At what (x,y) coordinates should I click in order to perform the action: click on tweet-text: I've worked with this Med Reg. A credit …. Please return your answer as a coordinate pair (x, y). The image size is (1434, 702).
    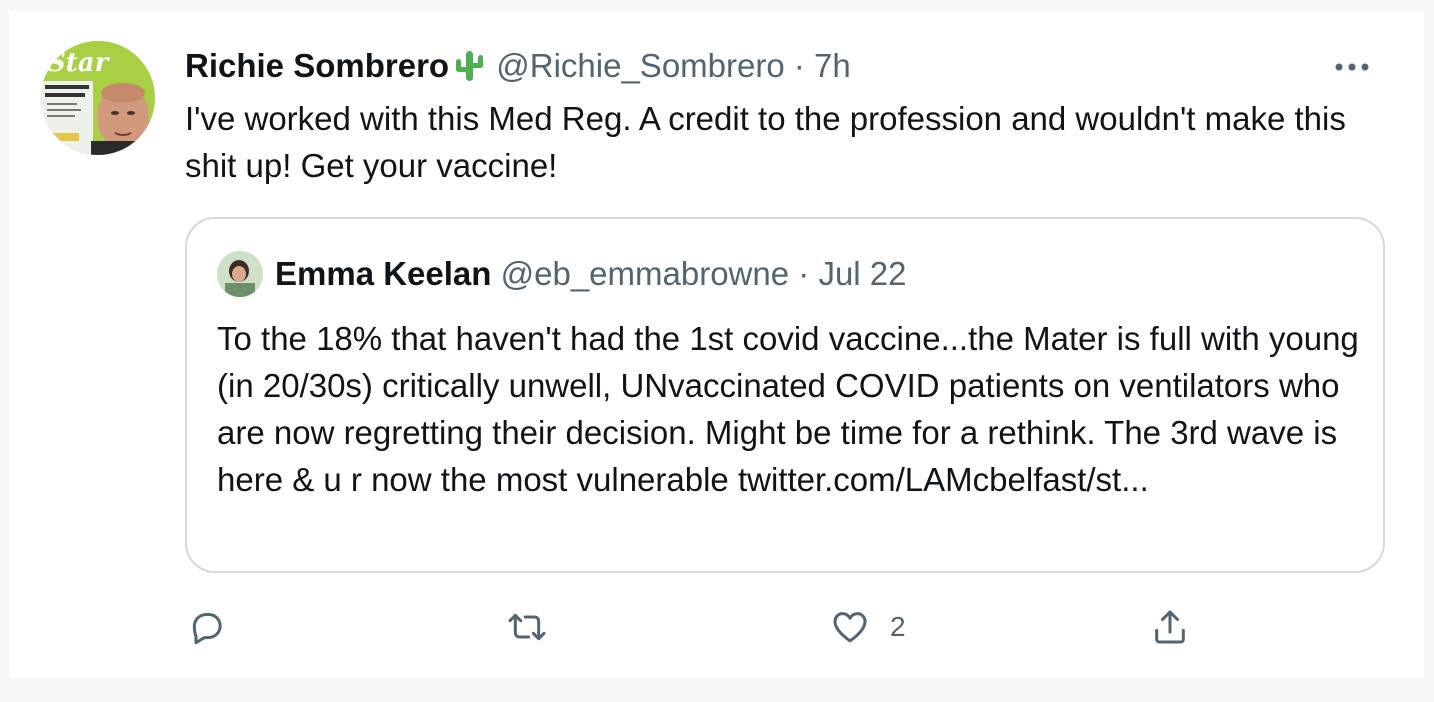
    Looking at the image, I should click on (765, 142).